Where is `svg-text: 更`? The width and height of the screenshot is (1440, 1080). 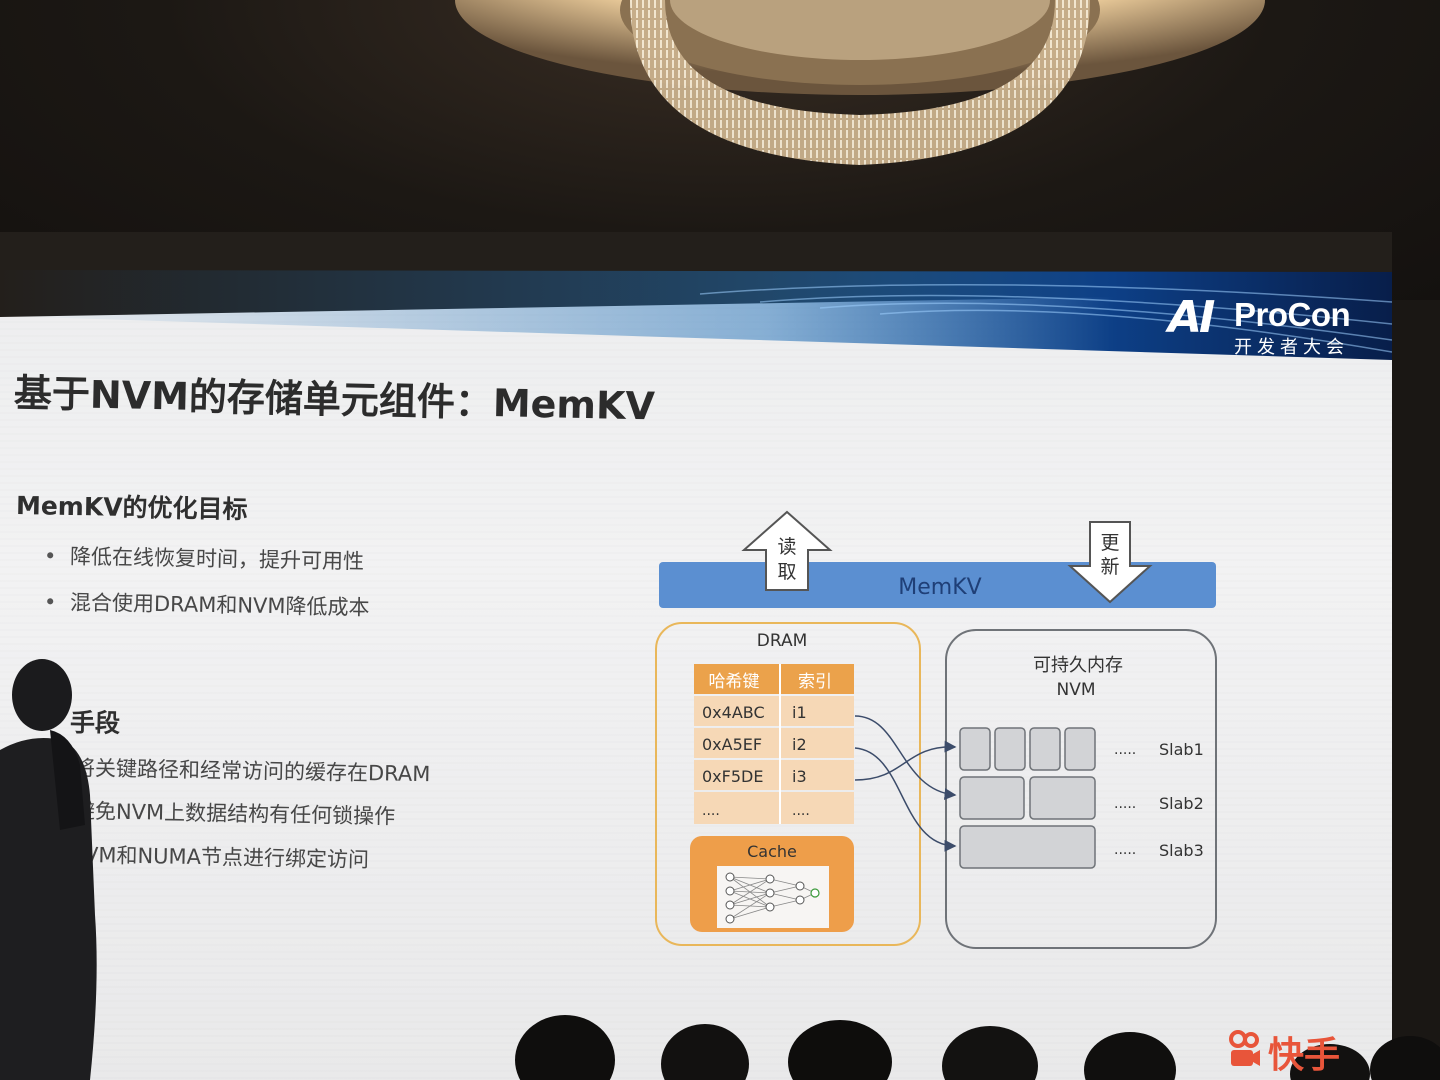 svg-text: 更 is located at coordinates (1109, 543).